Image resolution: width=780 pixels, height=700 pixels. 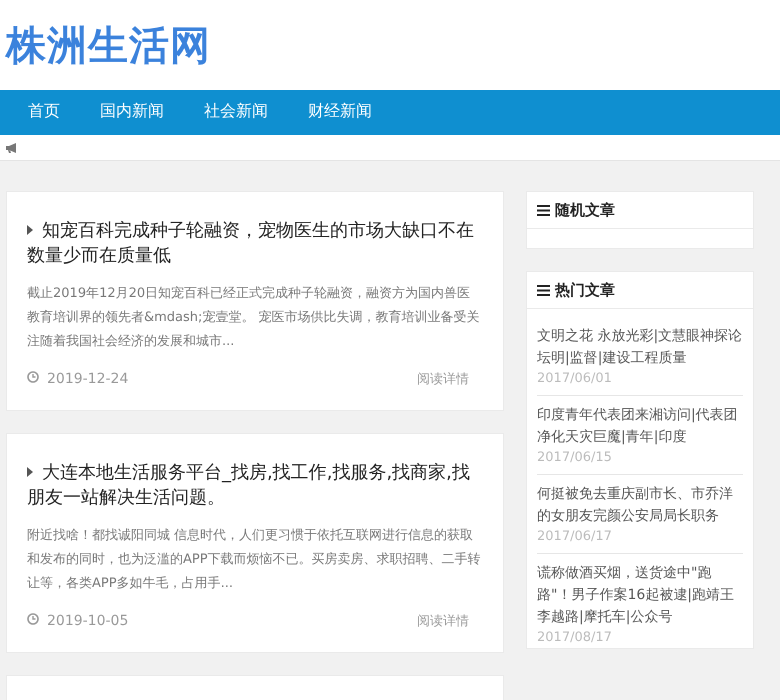 I want to click on article-date: 2019-12-24, so click(x=77, y=379).